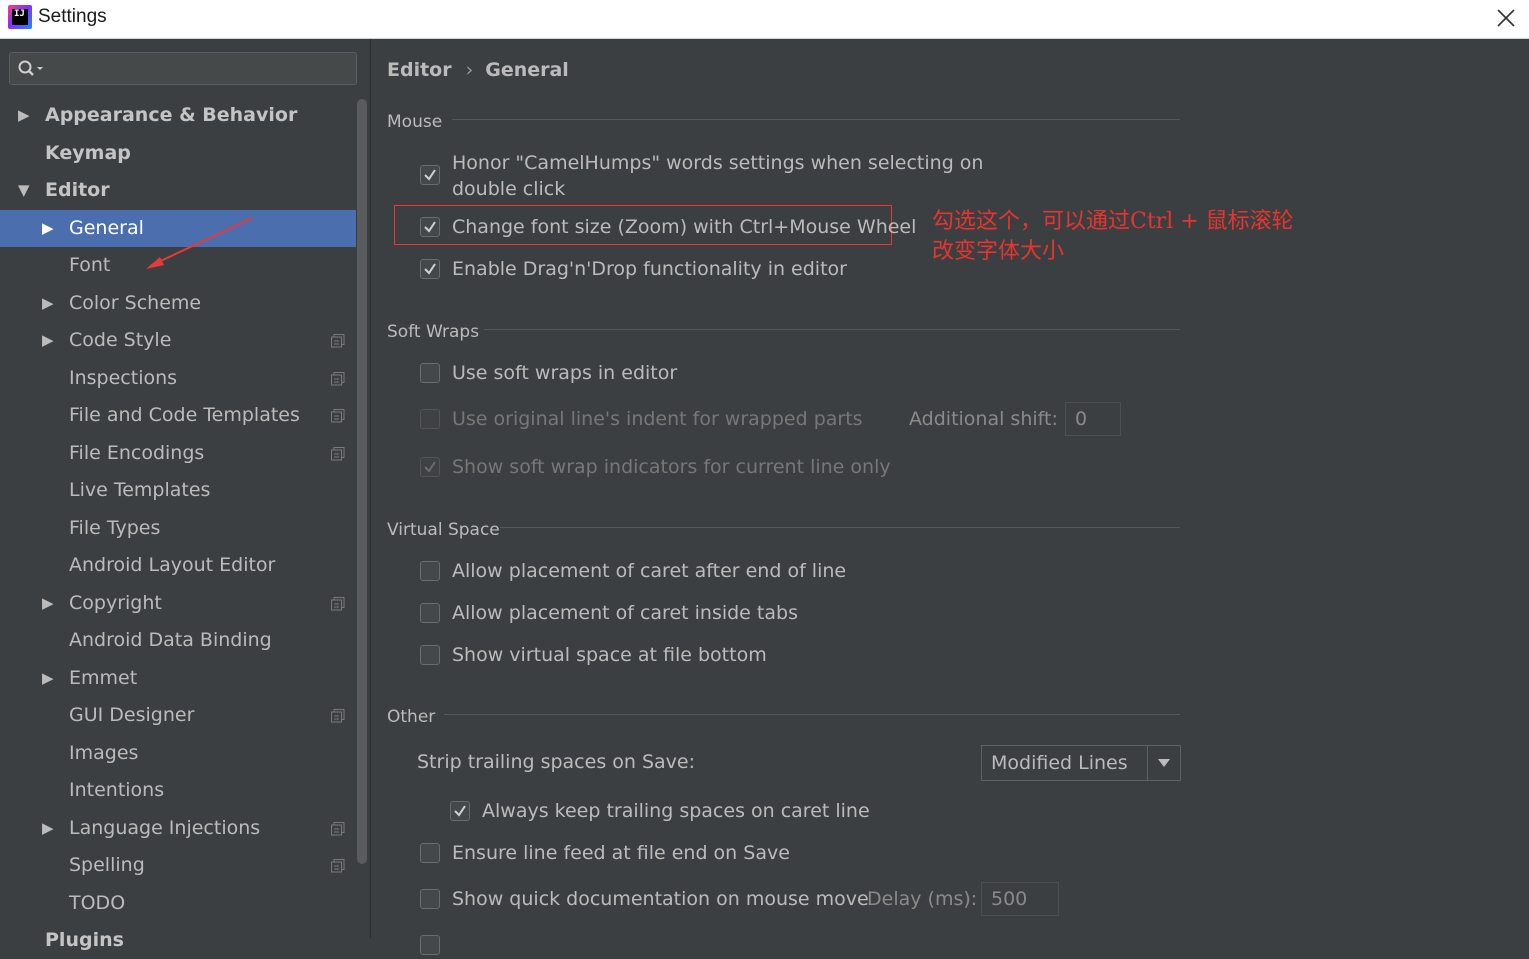 The image size is (1529, 959). Describe the element at coordinates (470, 944) in the screenshot. I see `checkbox-partial-next` at that location.